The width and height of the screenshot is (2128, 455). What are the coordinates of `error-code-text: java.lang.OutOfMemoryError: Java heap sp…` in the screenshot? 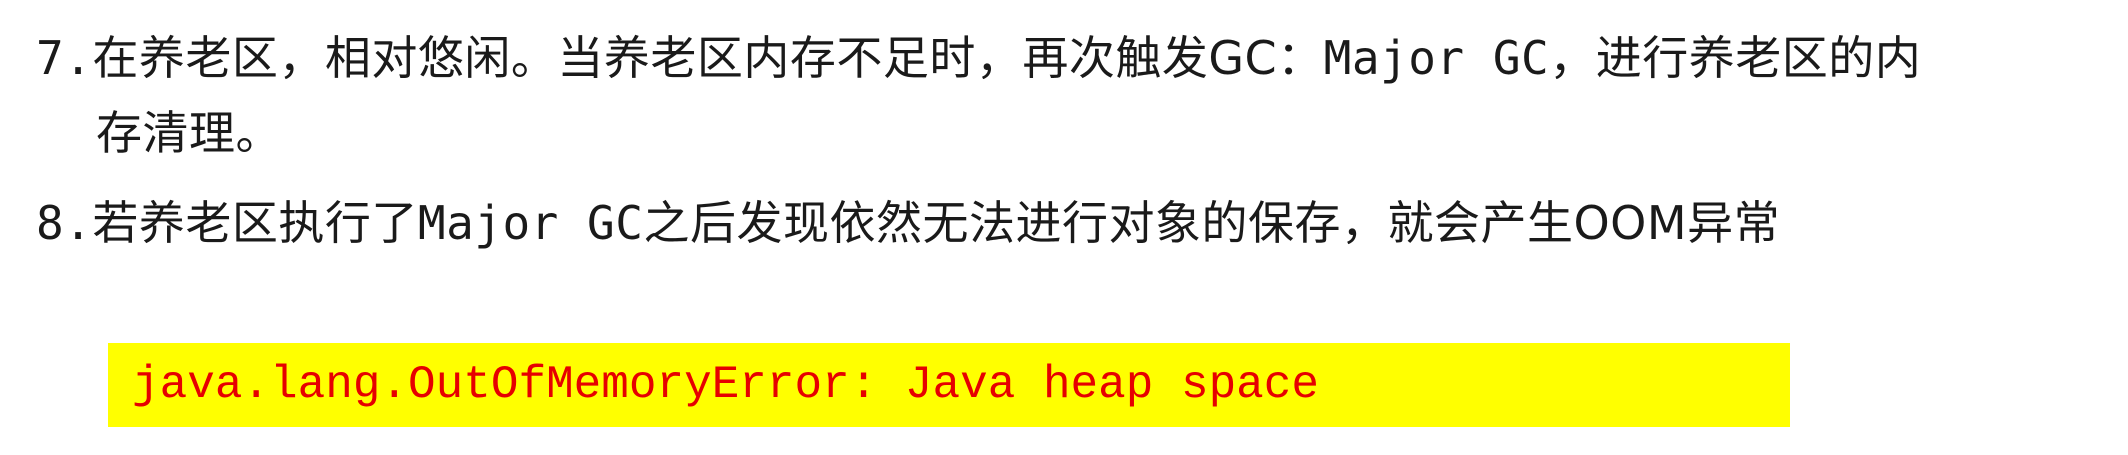 It's located at (725, 385).